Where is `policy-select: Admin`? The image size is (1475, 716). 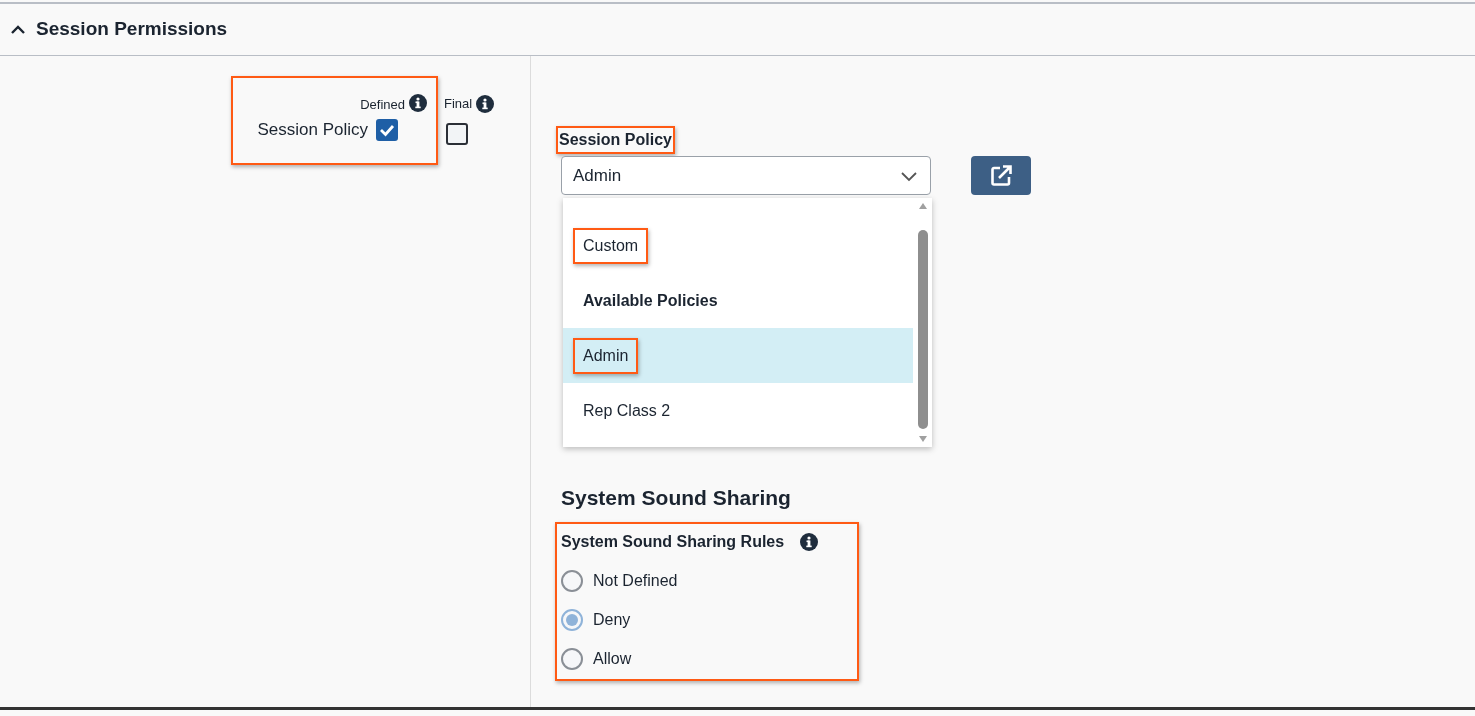
policy-select: Admin is located at coordinates (746, 175).